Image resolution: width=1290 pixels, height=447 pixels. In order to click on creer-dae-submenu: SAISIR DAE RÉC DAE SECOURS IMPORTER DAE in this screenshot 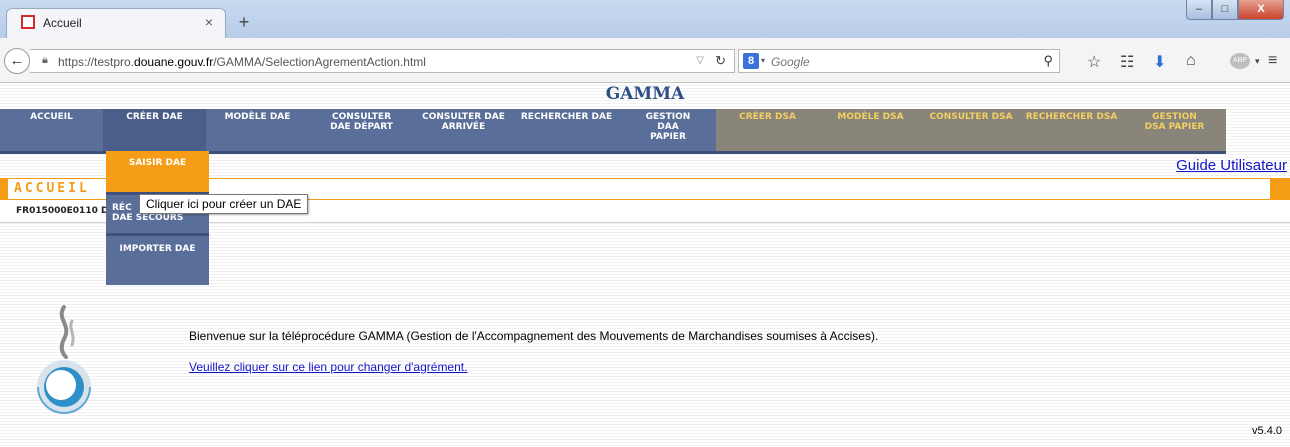, I will do `click(157, 218)`.